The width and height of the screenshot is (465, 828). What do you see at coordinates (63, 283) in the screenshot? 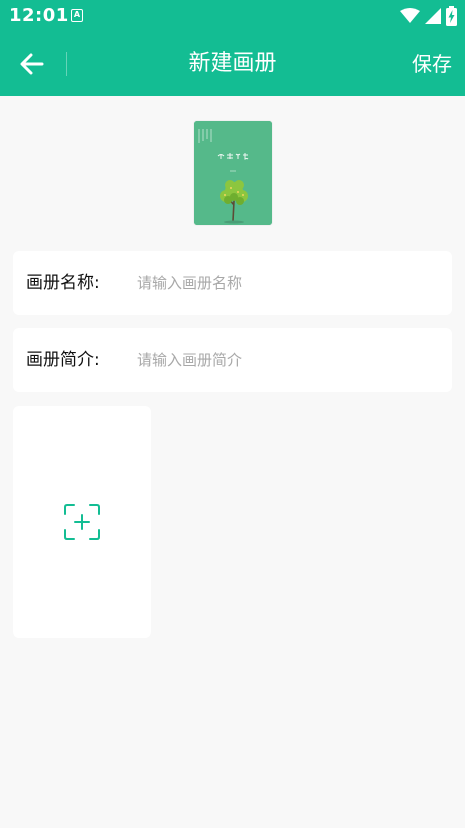
I see `album-name-label: 画册名称:` at bounding box center [63, 283].